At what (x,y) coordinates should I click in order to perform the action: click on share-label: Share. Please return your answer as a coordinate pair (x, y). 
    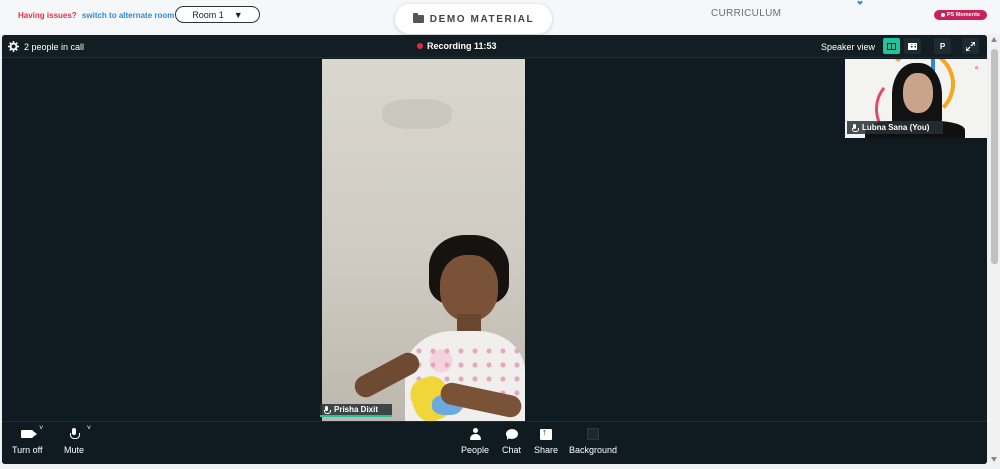
    Looking at the image, I should click on (546, 450).